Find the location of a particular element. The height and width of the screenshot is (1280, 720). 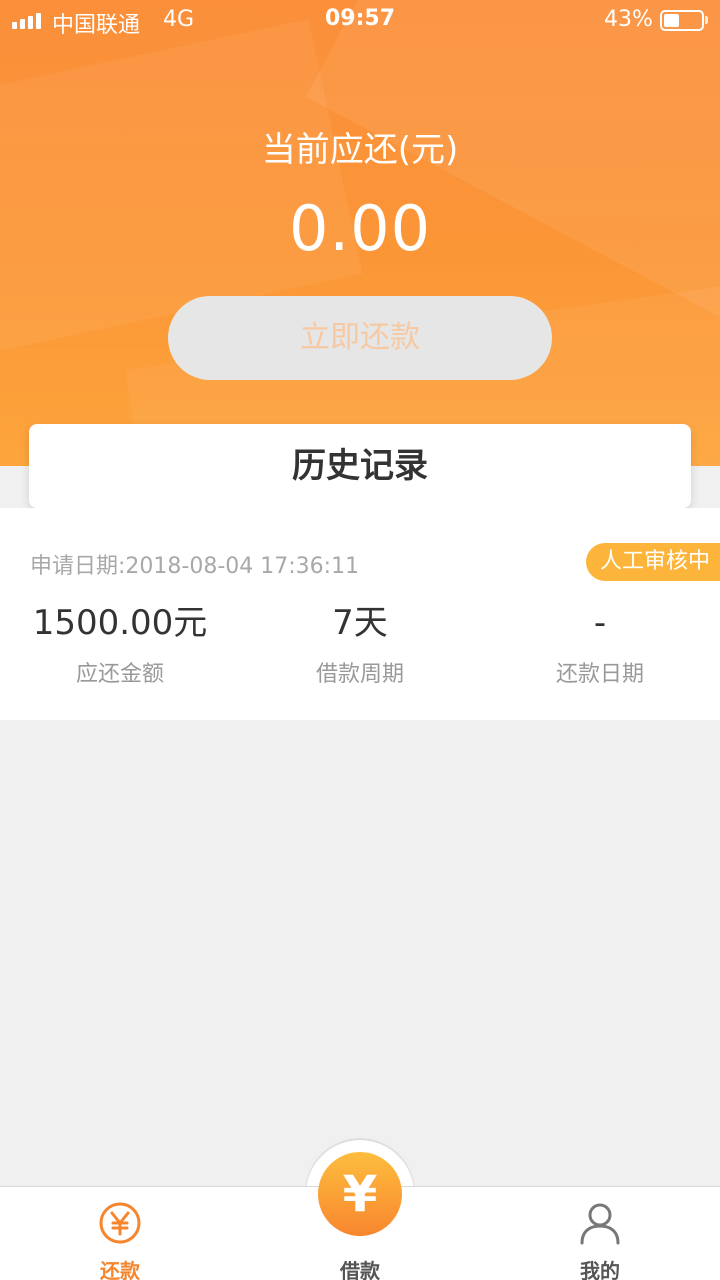

amount-value: 1500.00元 is located at coordinates (120, 623).